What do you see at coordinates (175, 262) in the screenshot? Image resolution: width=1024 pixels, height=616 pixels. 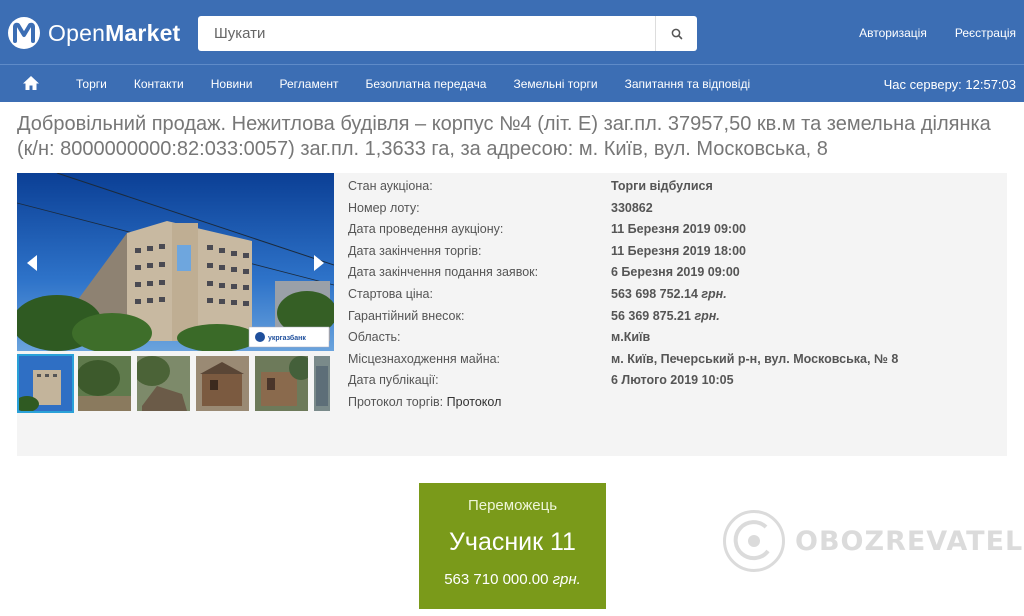 I see `main-photo: укргазбанк` at bounding box center [175, 262].